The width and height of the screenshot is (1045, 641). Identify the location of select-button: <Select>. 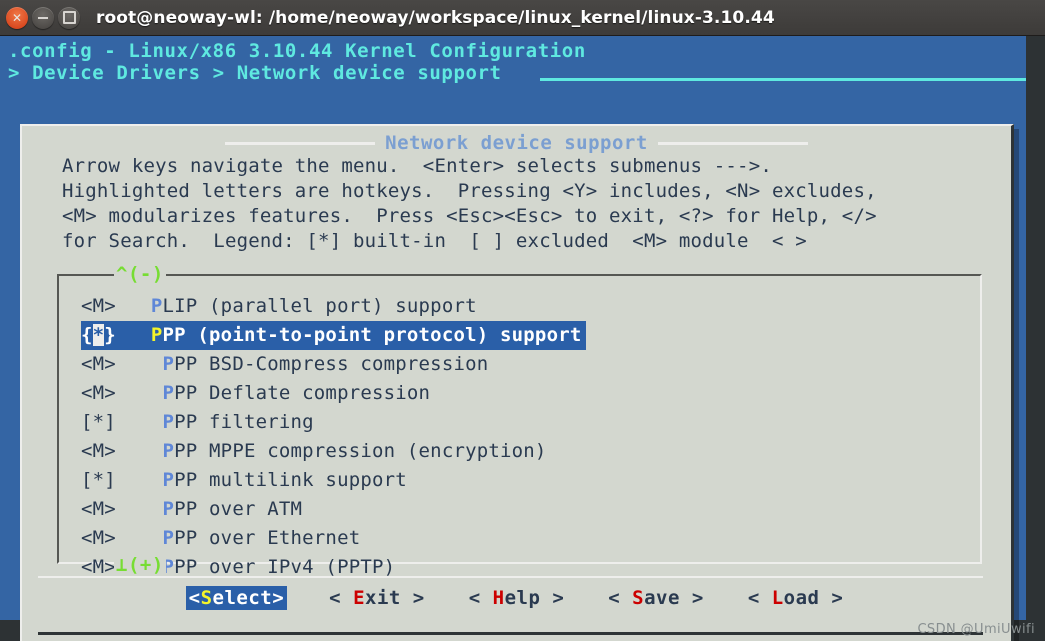
(236, 598).